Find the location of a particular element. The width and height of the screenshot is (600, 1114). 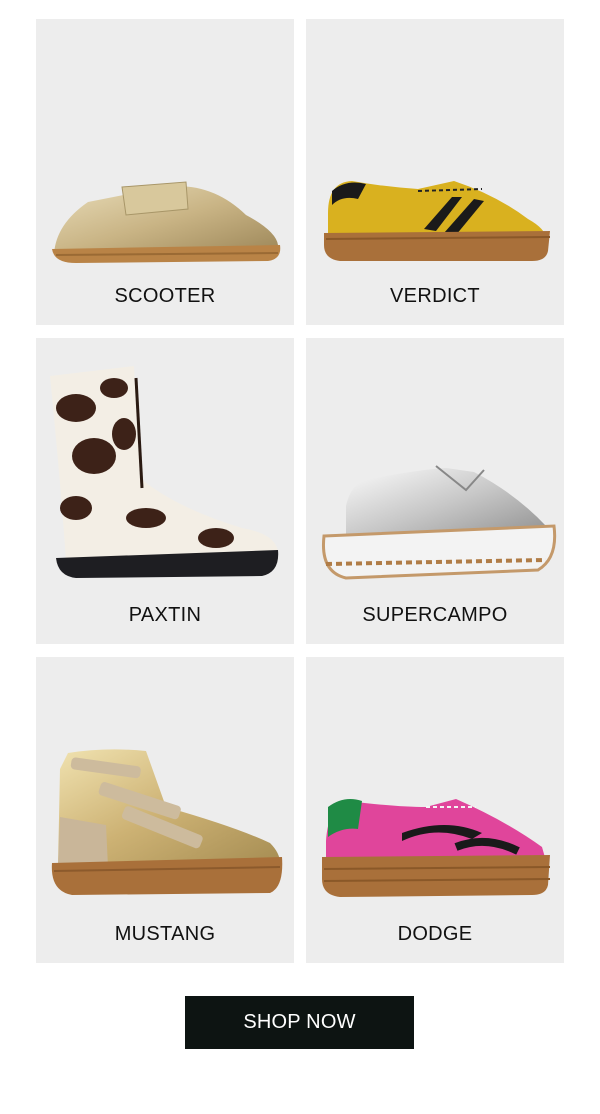

product-card-scooter: SCOOTER is located at coordinates (165, 172).